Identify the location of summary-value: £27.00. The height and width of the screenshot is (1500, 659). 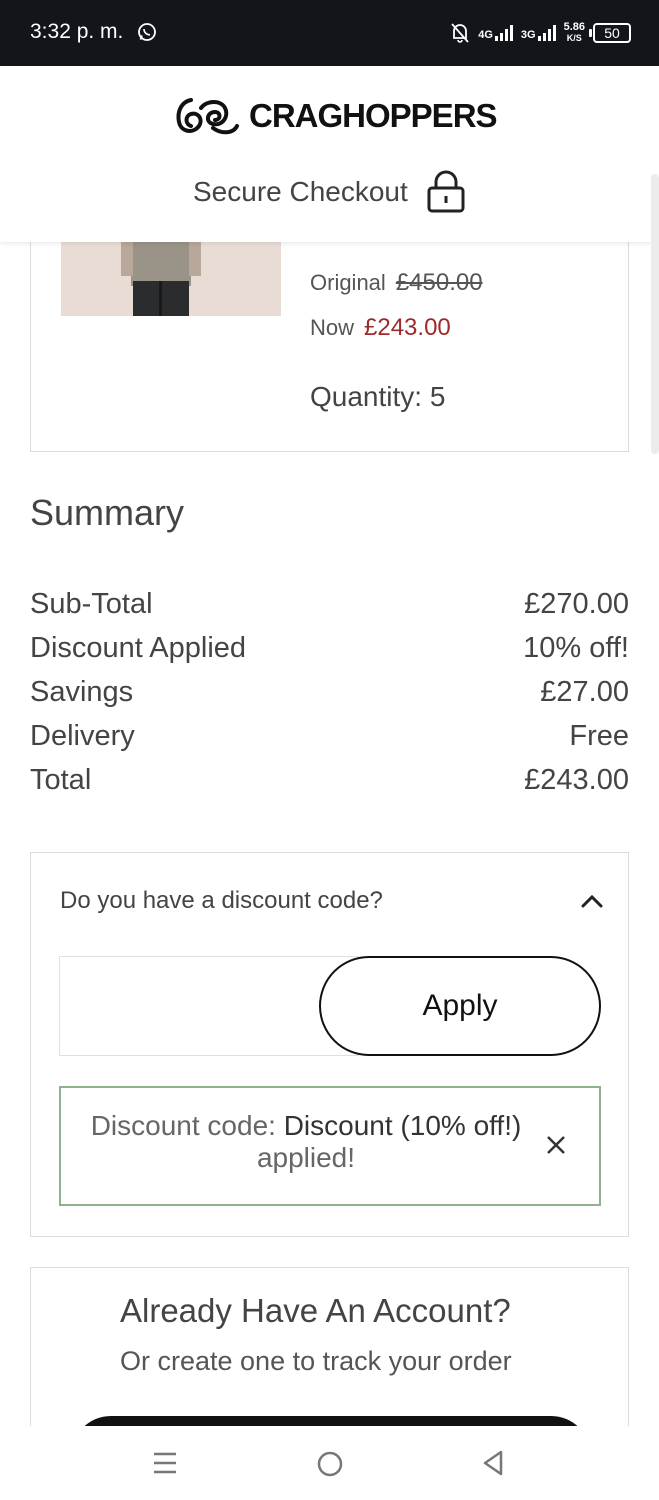
(584, 692).